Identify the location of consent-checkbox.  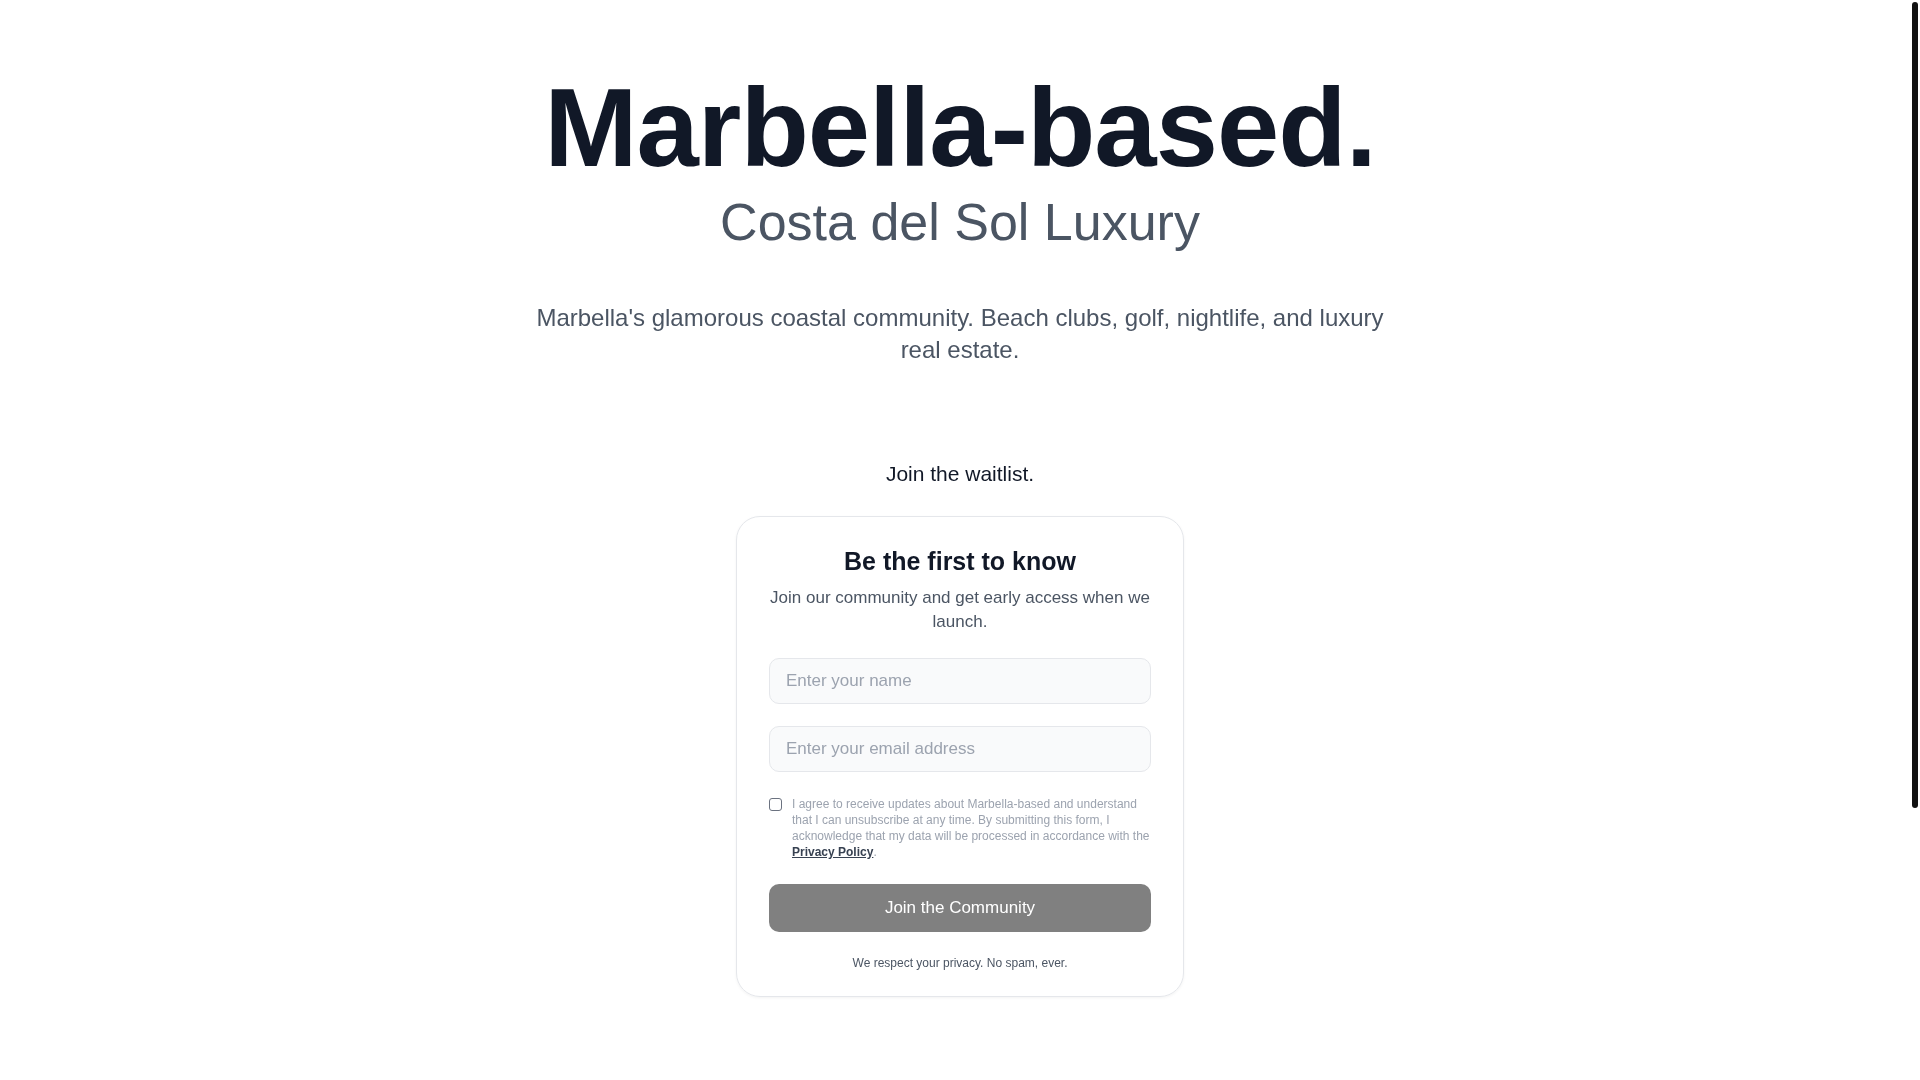
(775, 804).